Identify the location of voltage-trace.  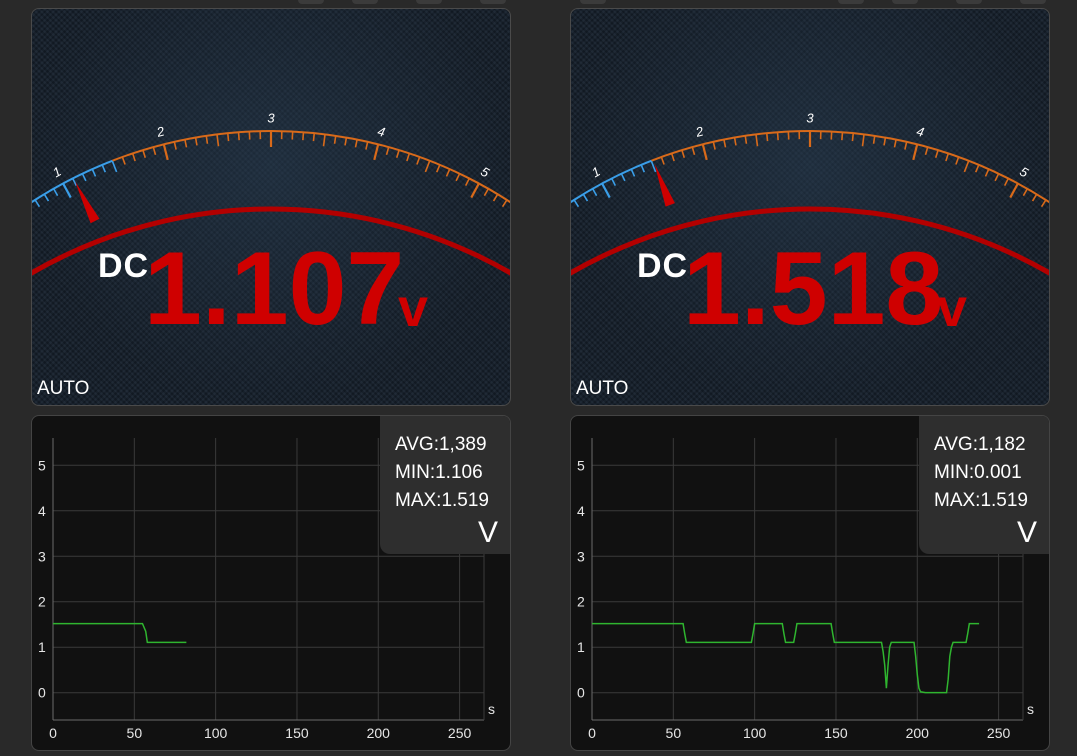
(120, 633).